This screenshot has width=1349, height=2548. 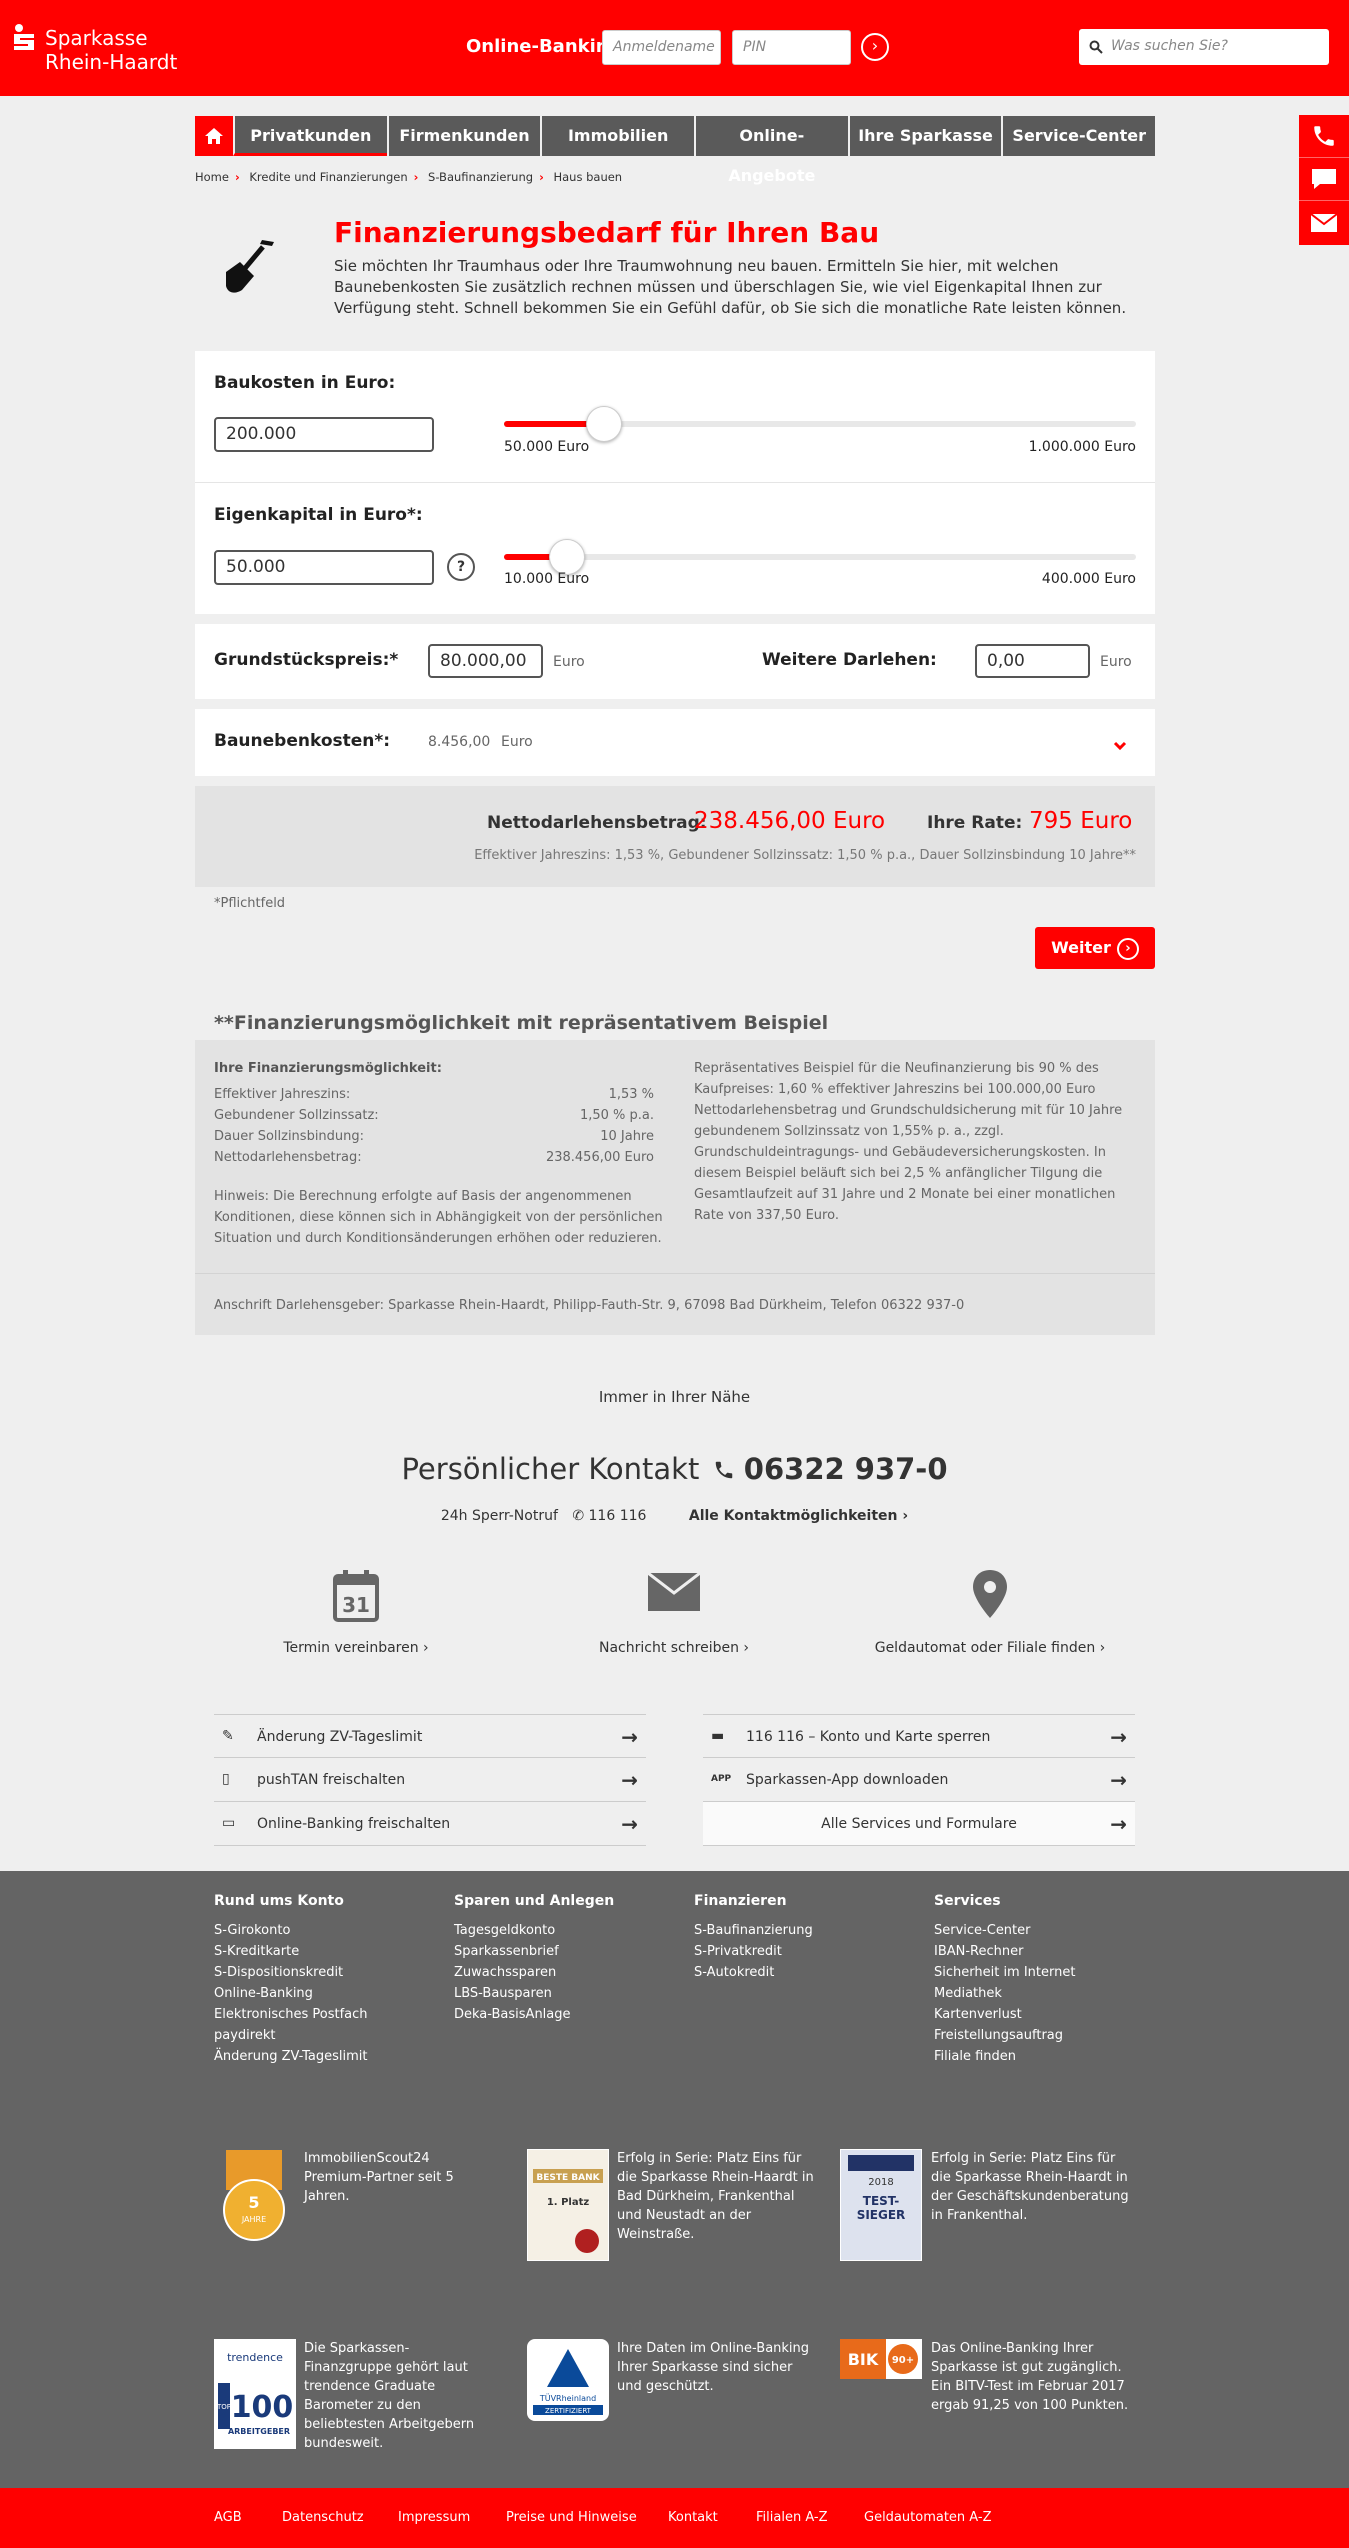 I want to click on breadcrumb-item: Kredite und Finanzierungen, so click(x=328, y=177).